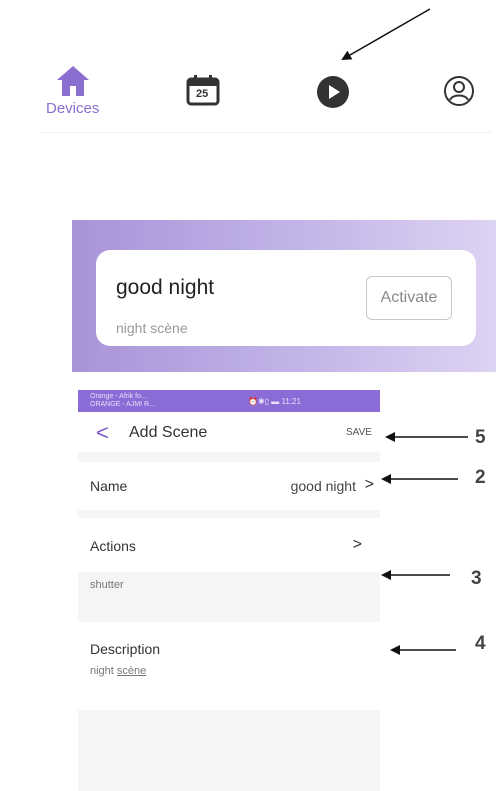 The height and width of the screenshot is (791, 496). What do you see at coordinates (359, 432) in the screenshot?
I see `save-button: SAVE` at bounding box center [359, 432].